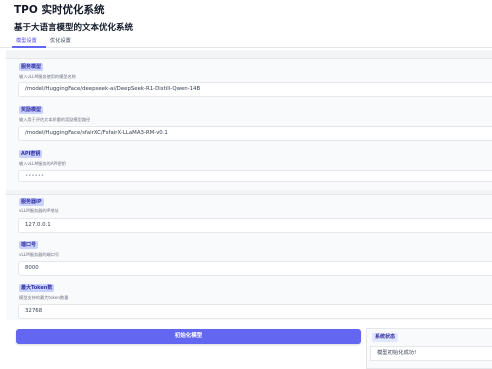 The image size is (492, 369). What do you see at coordinates (60, 40) in the screenshot?
I see `tab-optimization-settings: 优化设置` at bounding box center [60, 40].